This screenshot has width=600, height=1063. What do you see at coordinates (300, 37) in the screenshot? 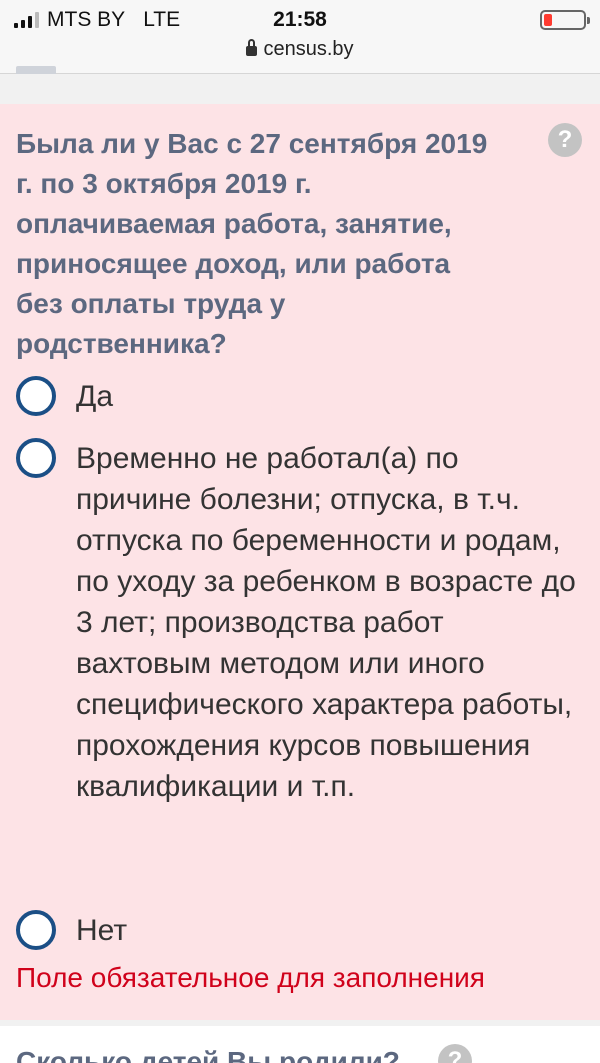
I see `status-bar: MTS BY LTE 21:58 census.by` at bounding box center [300, 37].